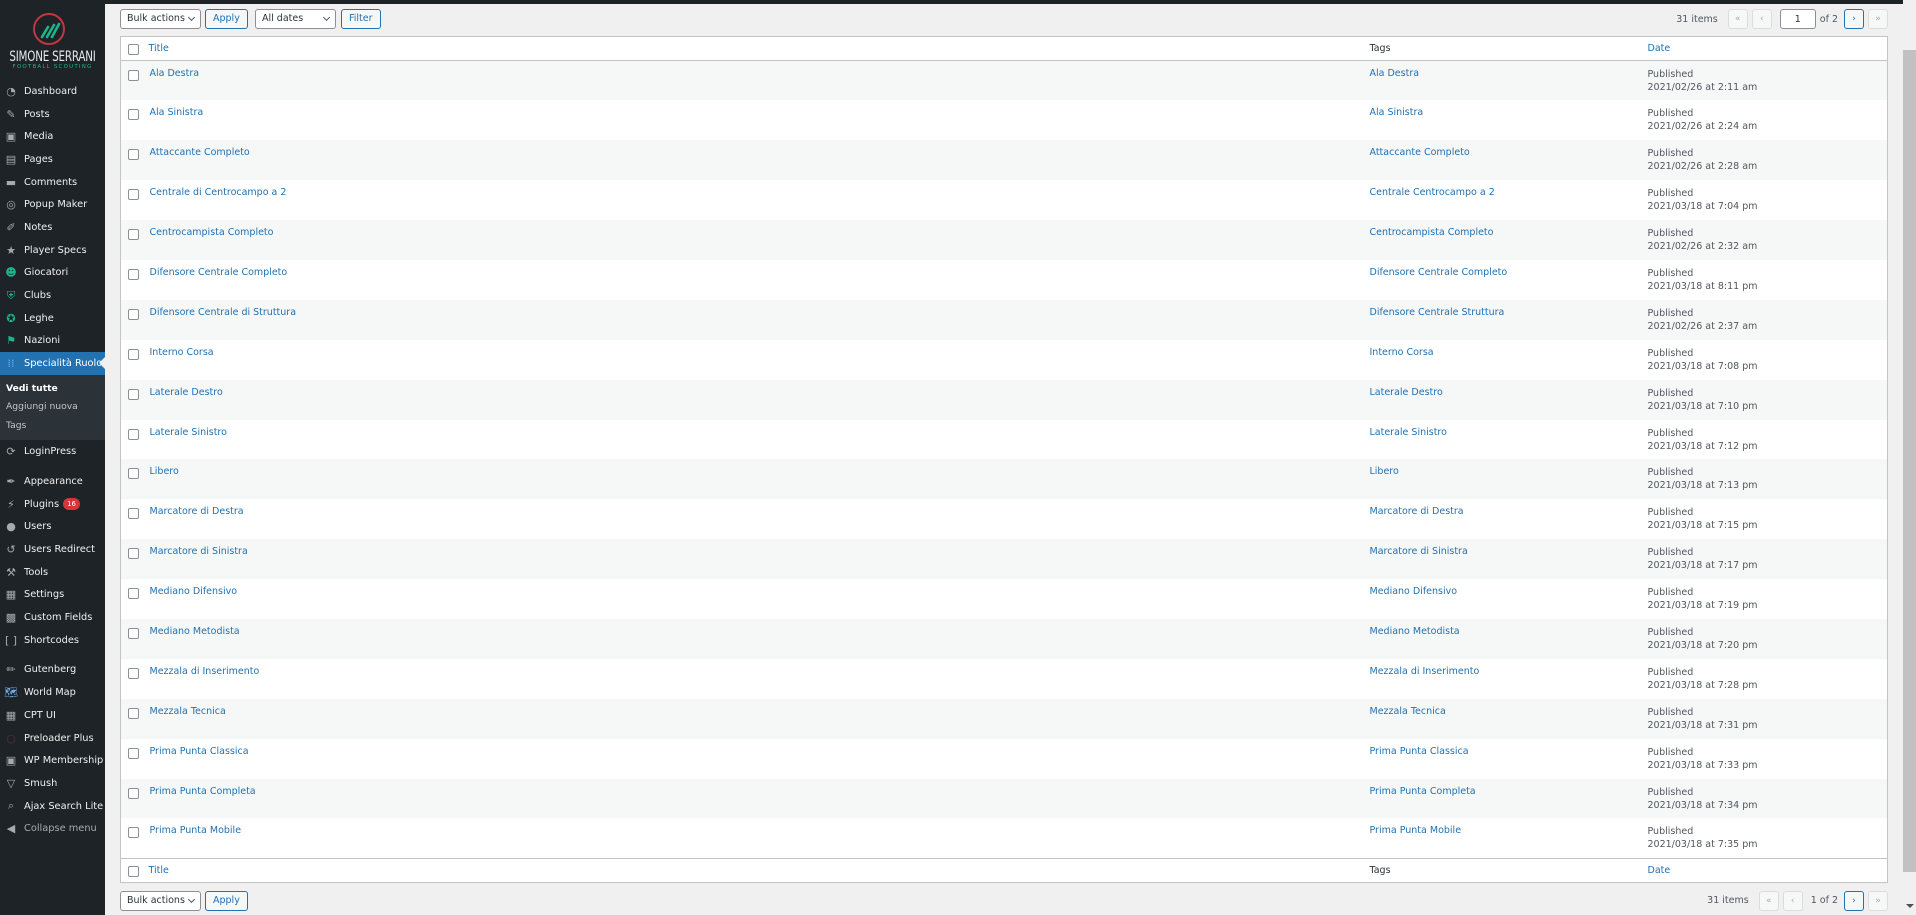  Describe the element at coordinates (52, 640) in the screenshot. I see `sidebar-item-shortcodes: [ ] Shortcodes` at that location.